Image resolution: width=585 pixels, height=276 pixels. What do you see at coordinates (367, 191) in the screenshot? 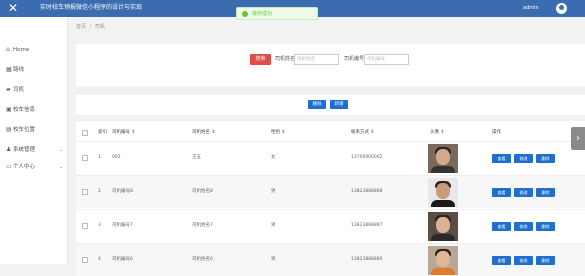
I see `cell-phone: 13823888888` at bounding box center [367, 191].